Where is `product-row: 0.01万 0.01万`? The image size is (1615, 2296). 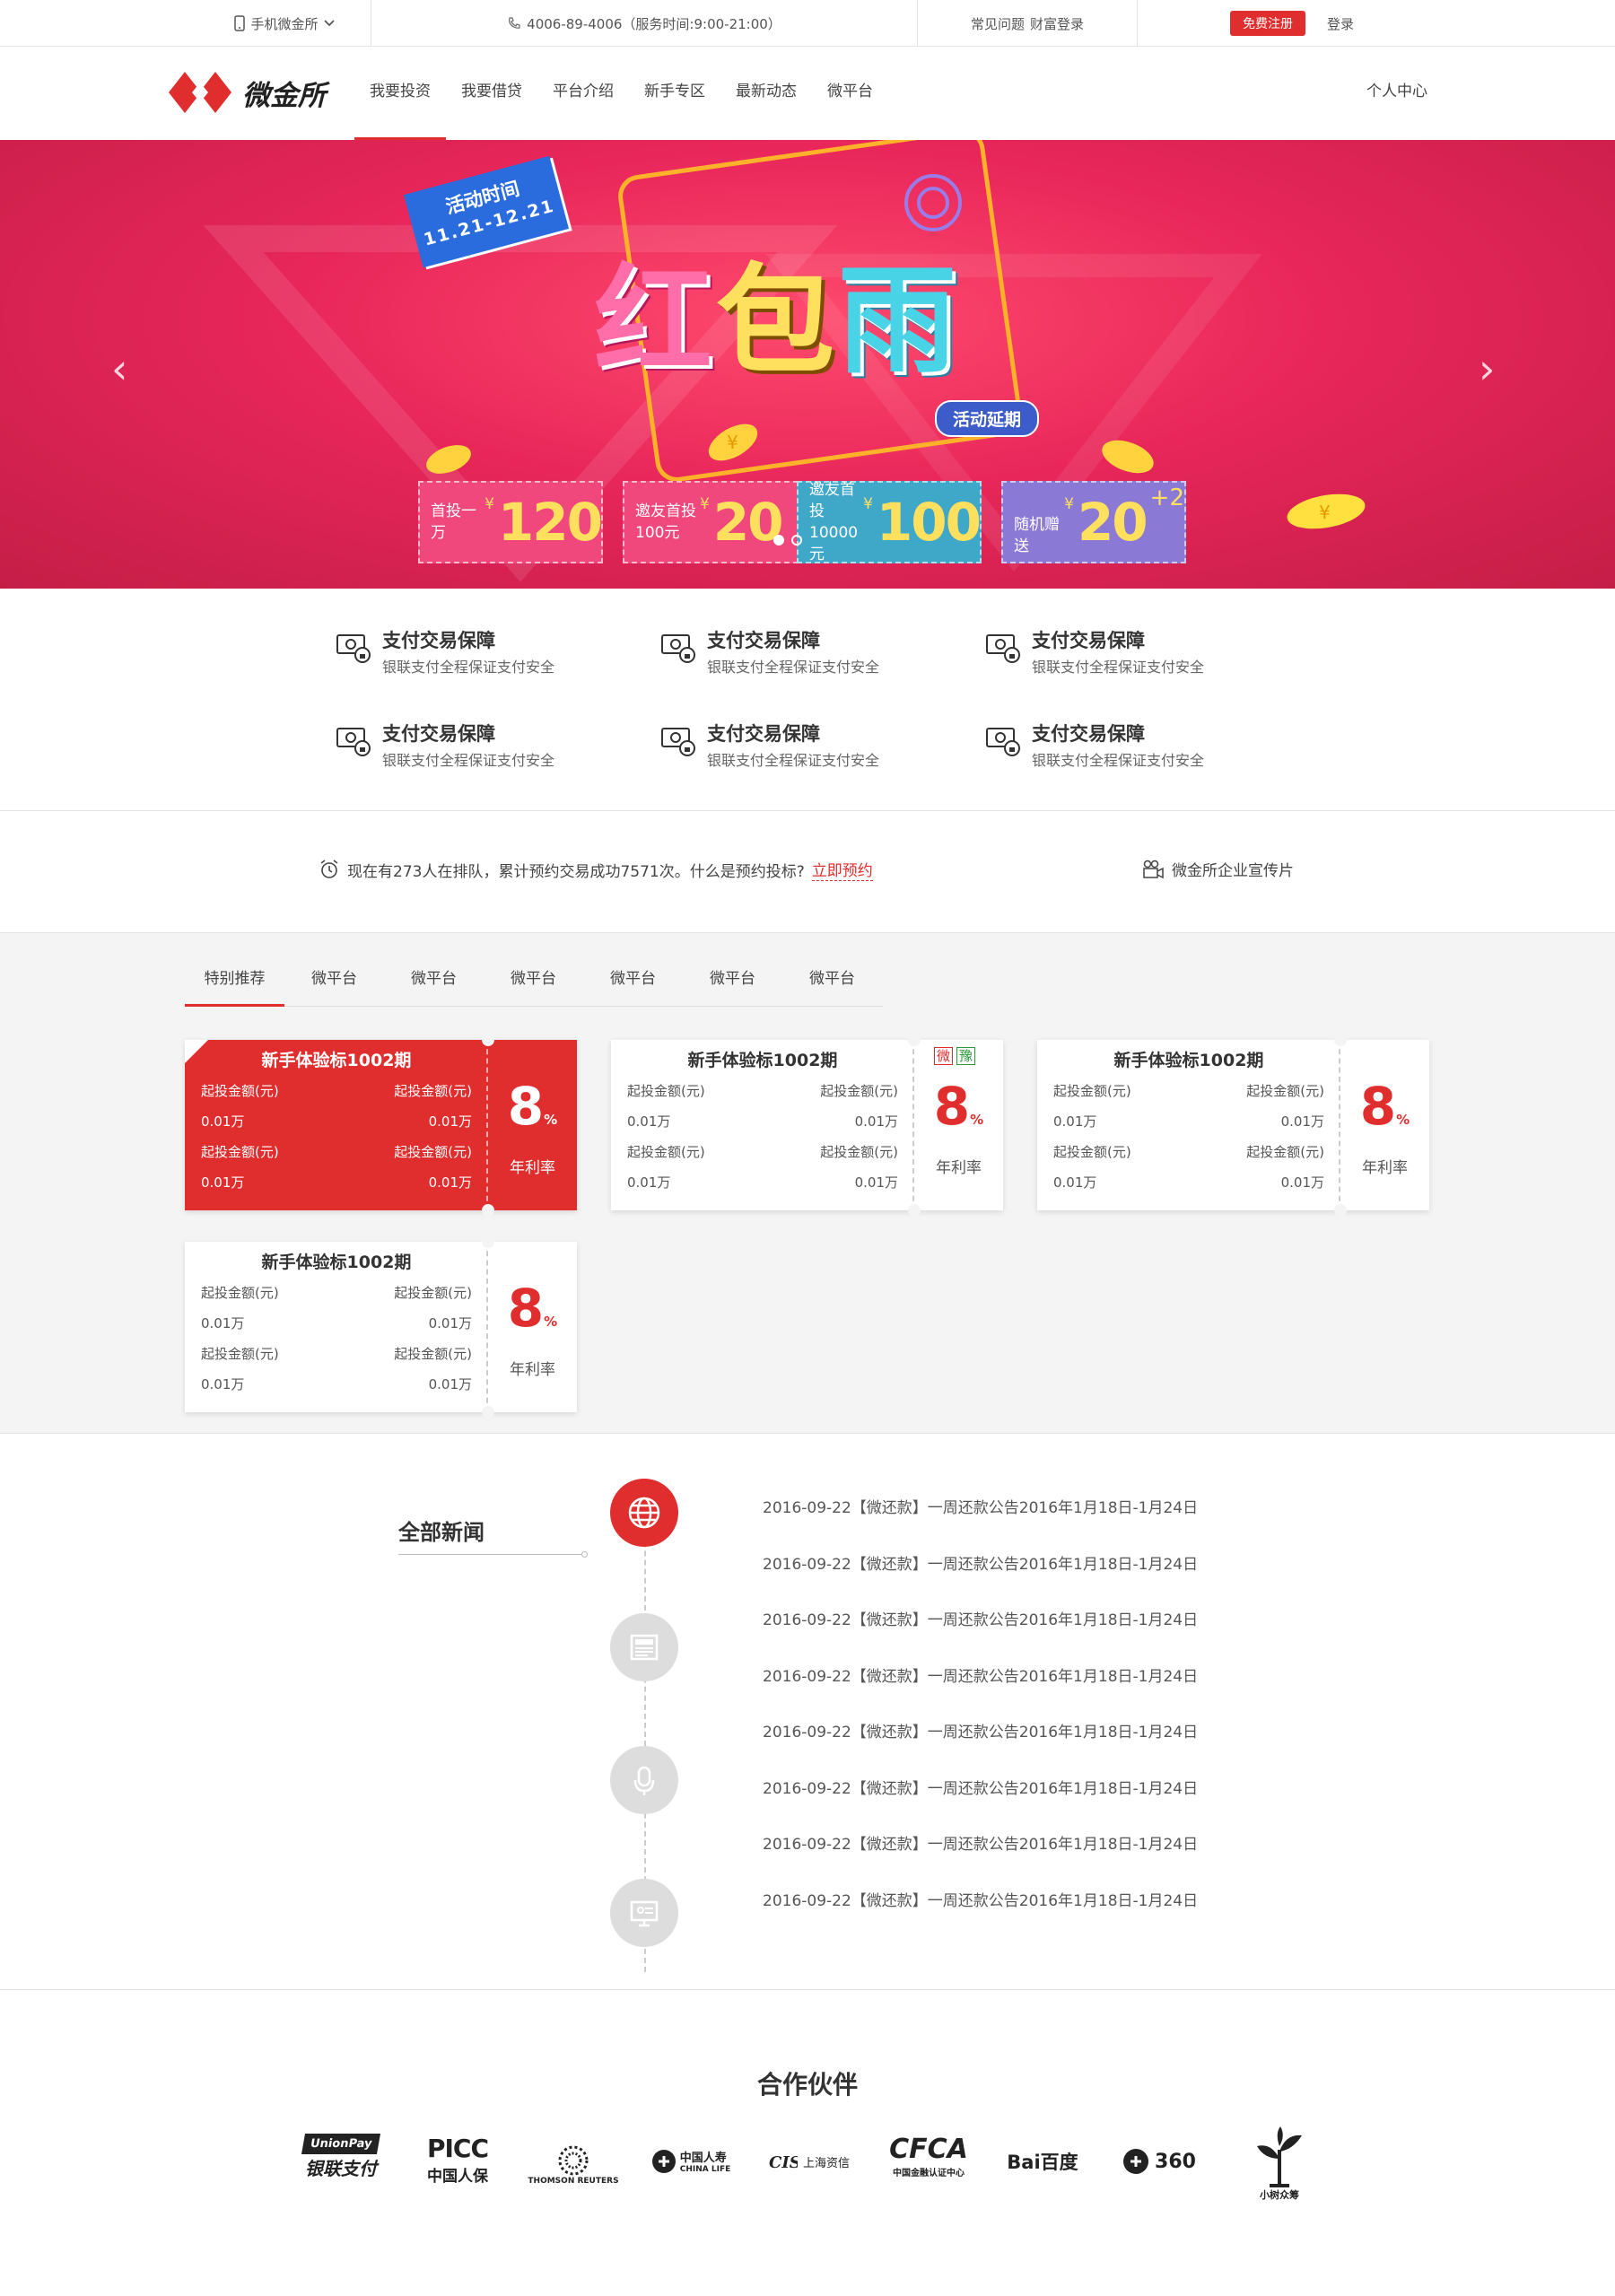 product-row: 0.01万 0.01万 is located at coordinates (336, 1183).